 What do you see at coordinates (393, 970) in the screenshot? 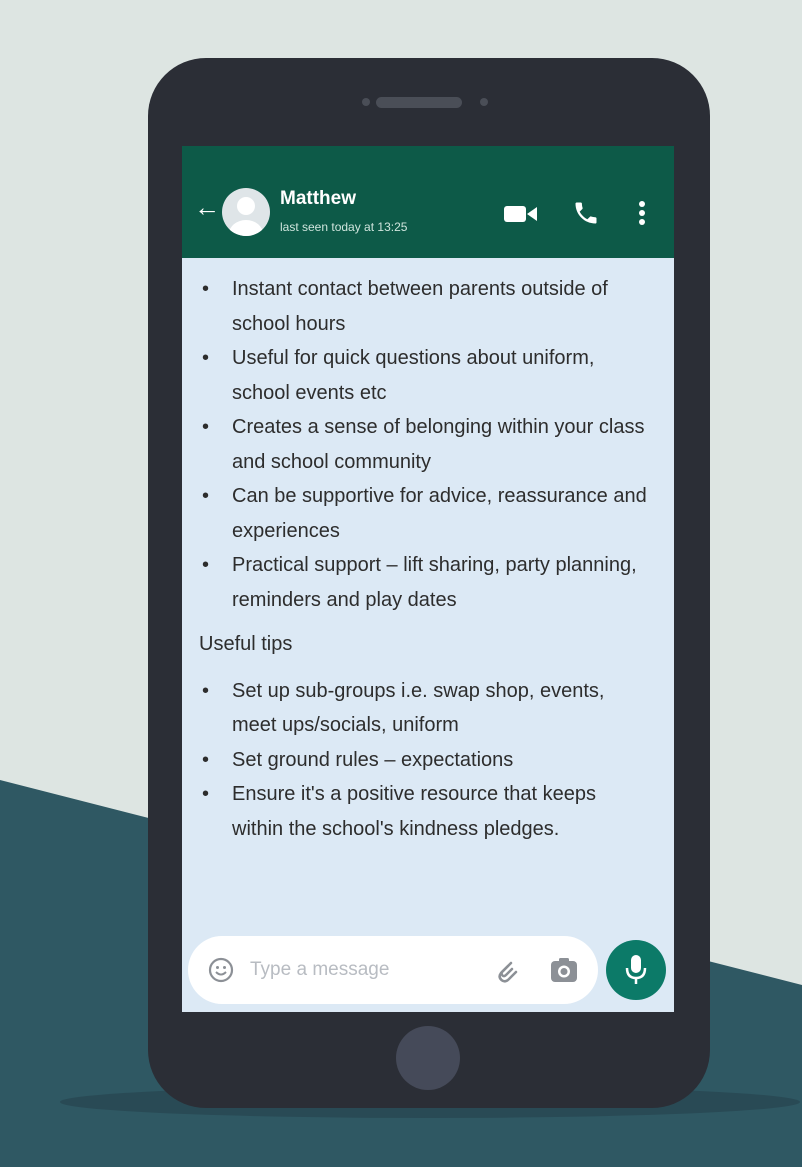
I see `message-input-bar: Type a message` at bounding box center [393, 970].